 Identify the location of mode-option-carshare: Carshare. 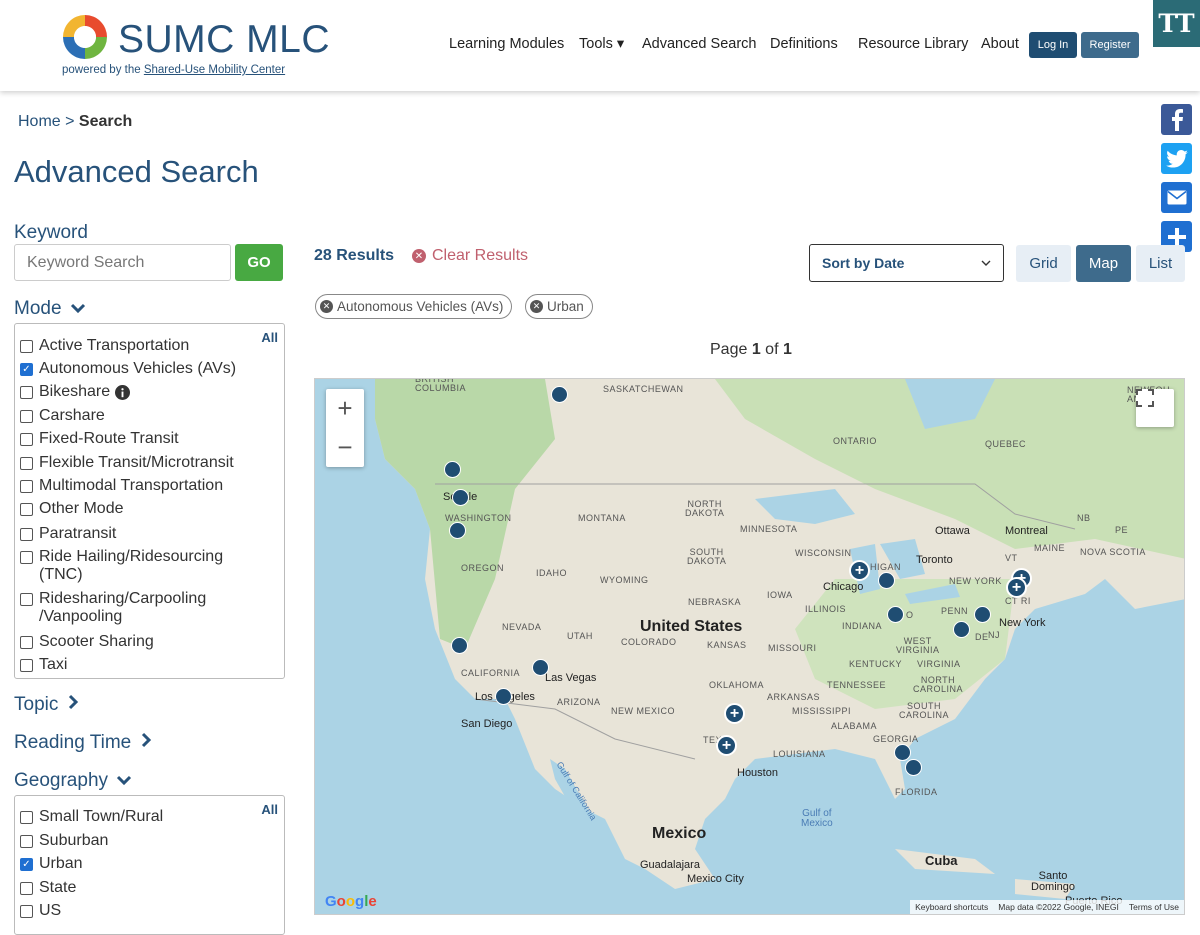
(62, 416).